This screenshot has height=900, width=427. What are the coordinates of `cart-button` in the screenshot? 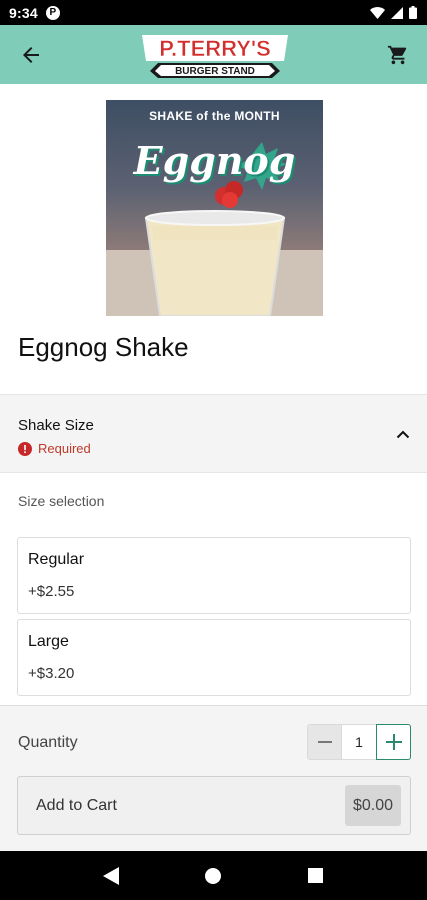 It's located at (398, 55).